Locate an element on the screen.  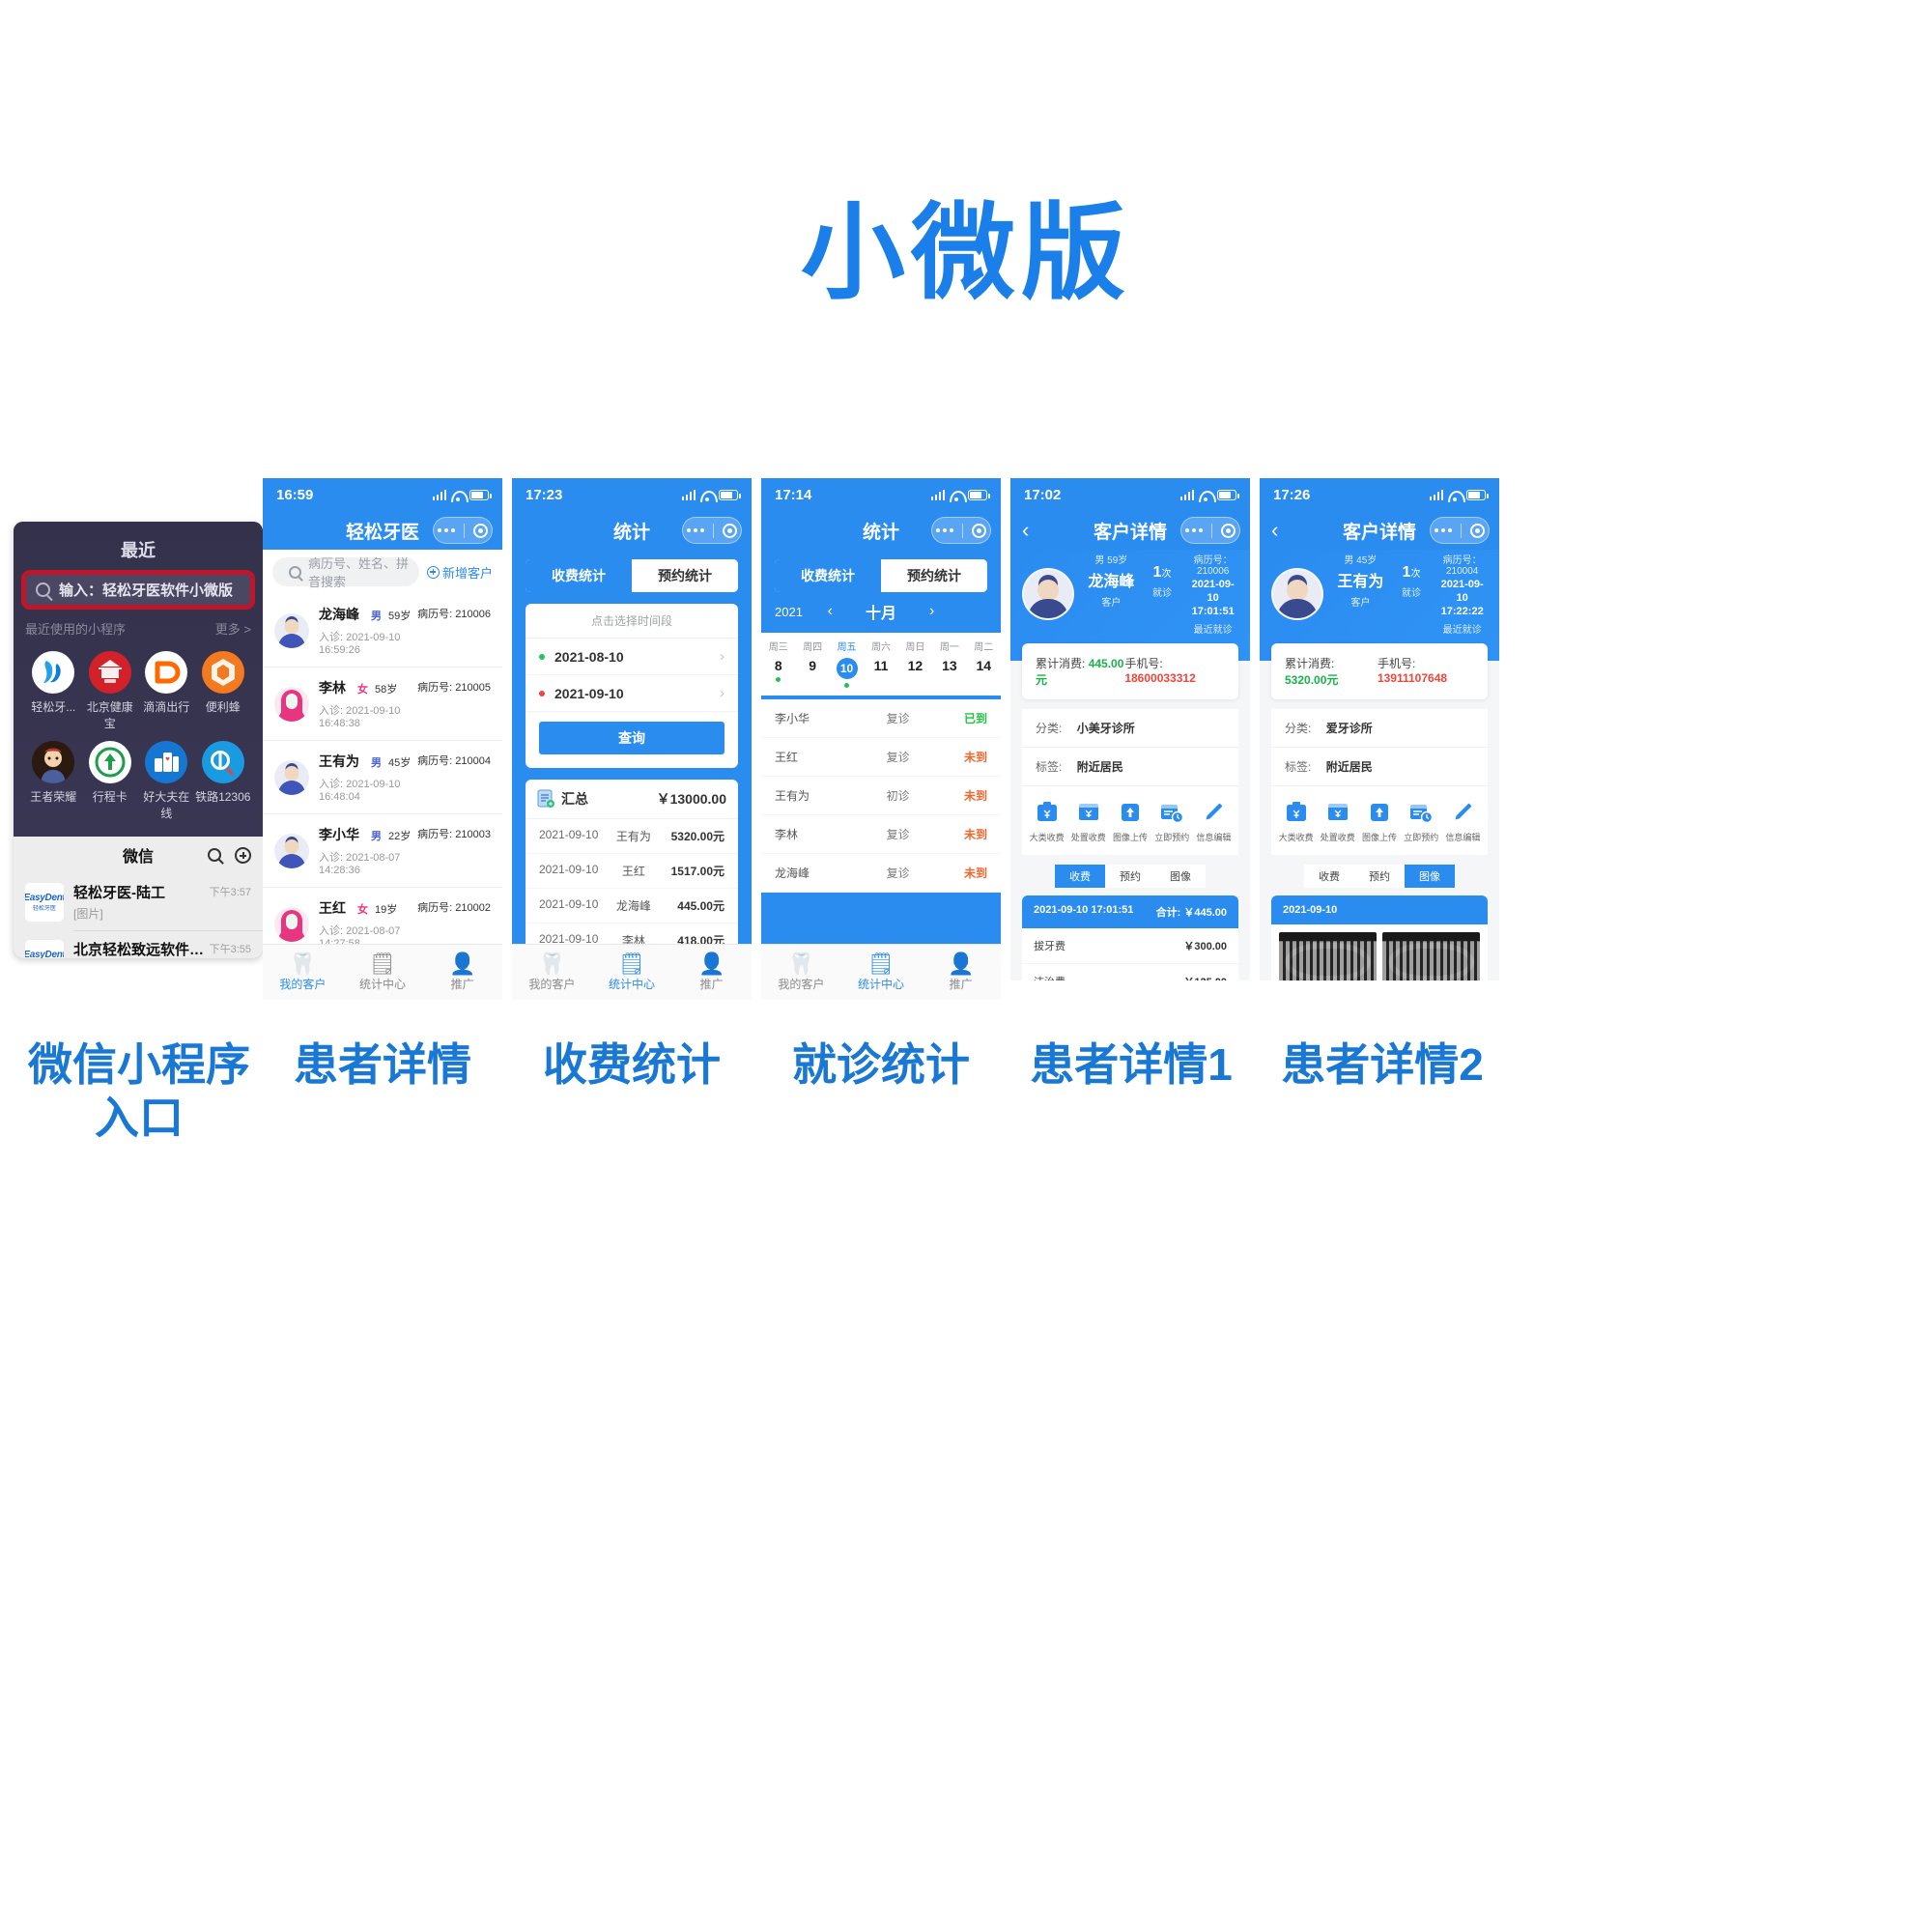
table-row: 王有为 初诊 未到 is located at coordinates (881, 796).